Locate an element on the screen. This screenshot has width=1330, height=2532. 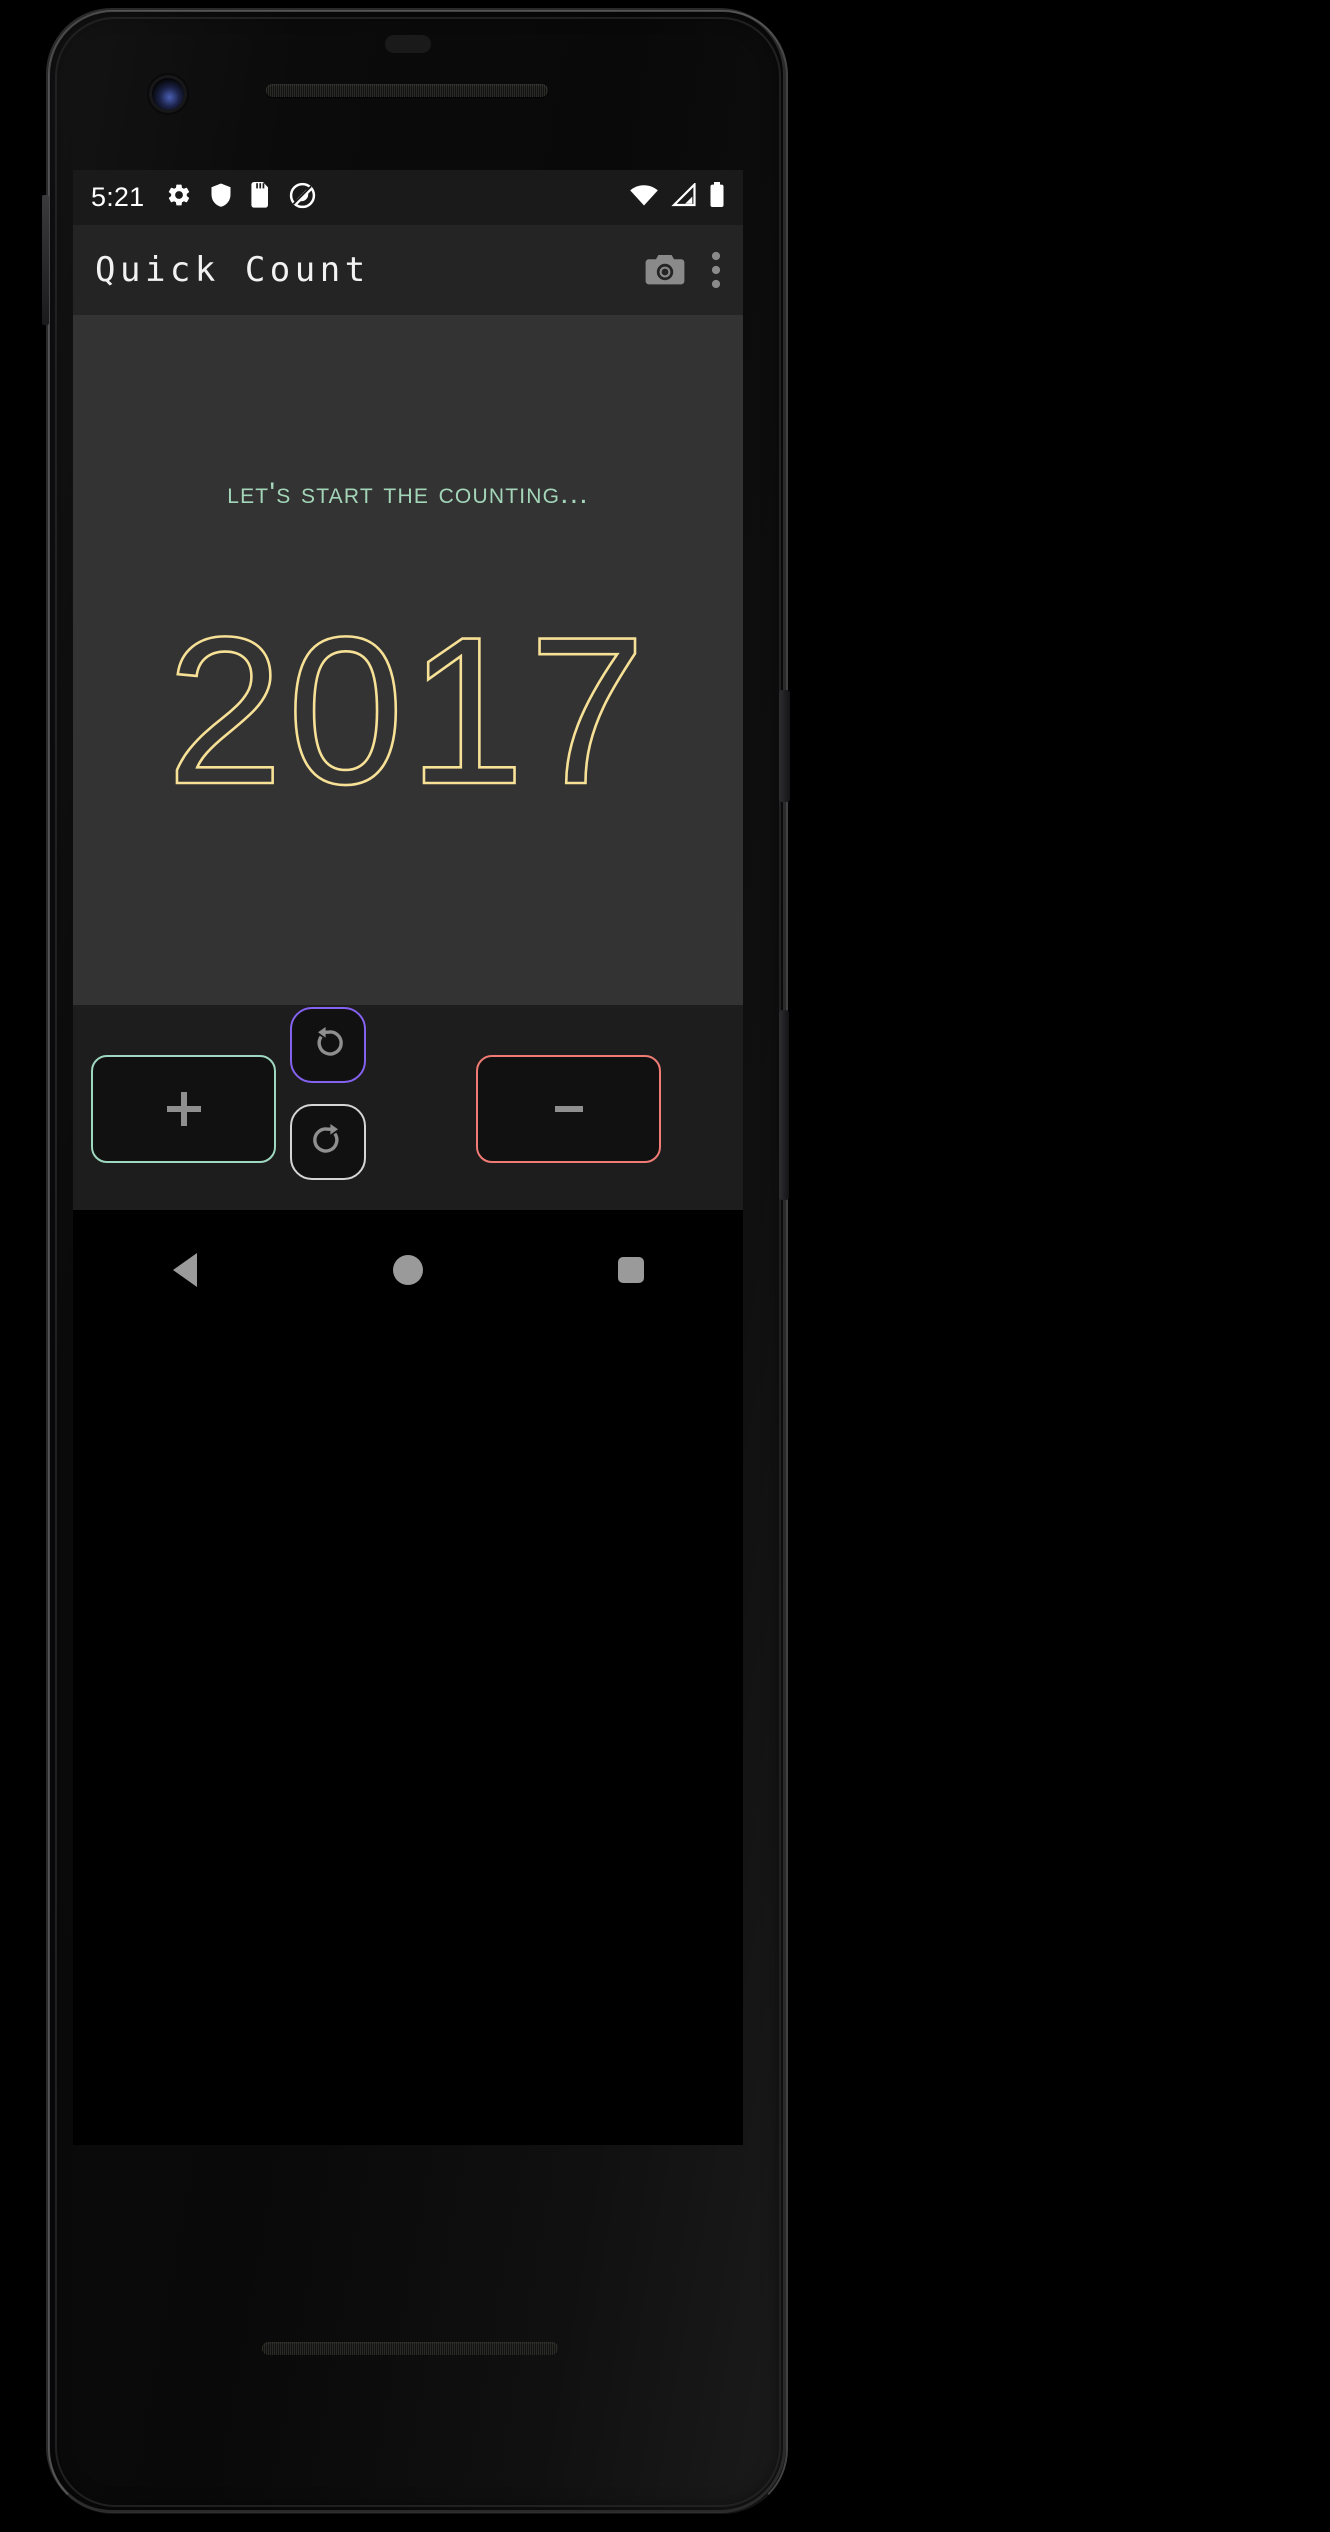
recents-square-icon is located at coordinates (631, 1270).